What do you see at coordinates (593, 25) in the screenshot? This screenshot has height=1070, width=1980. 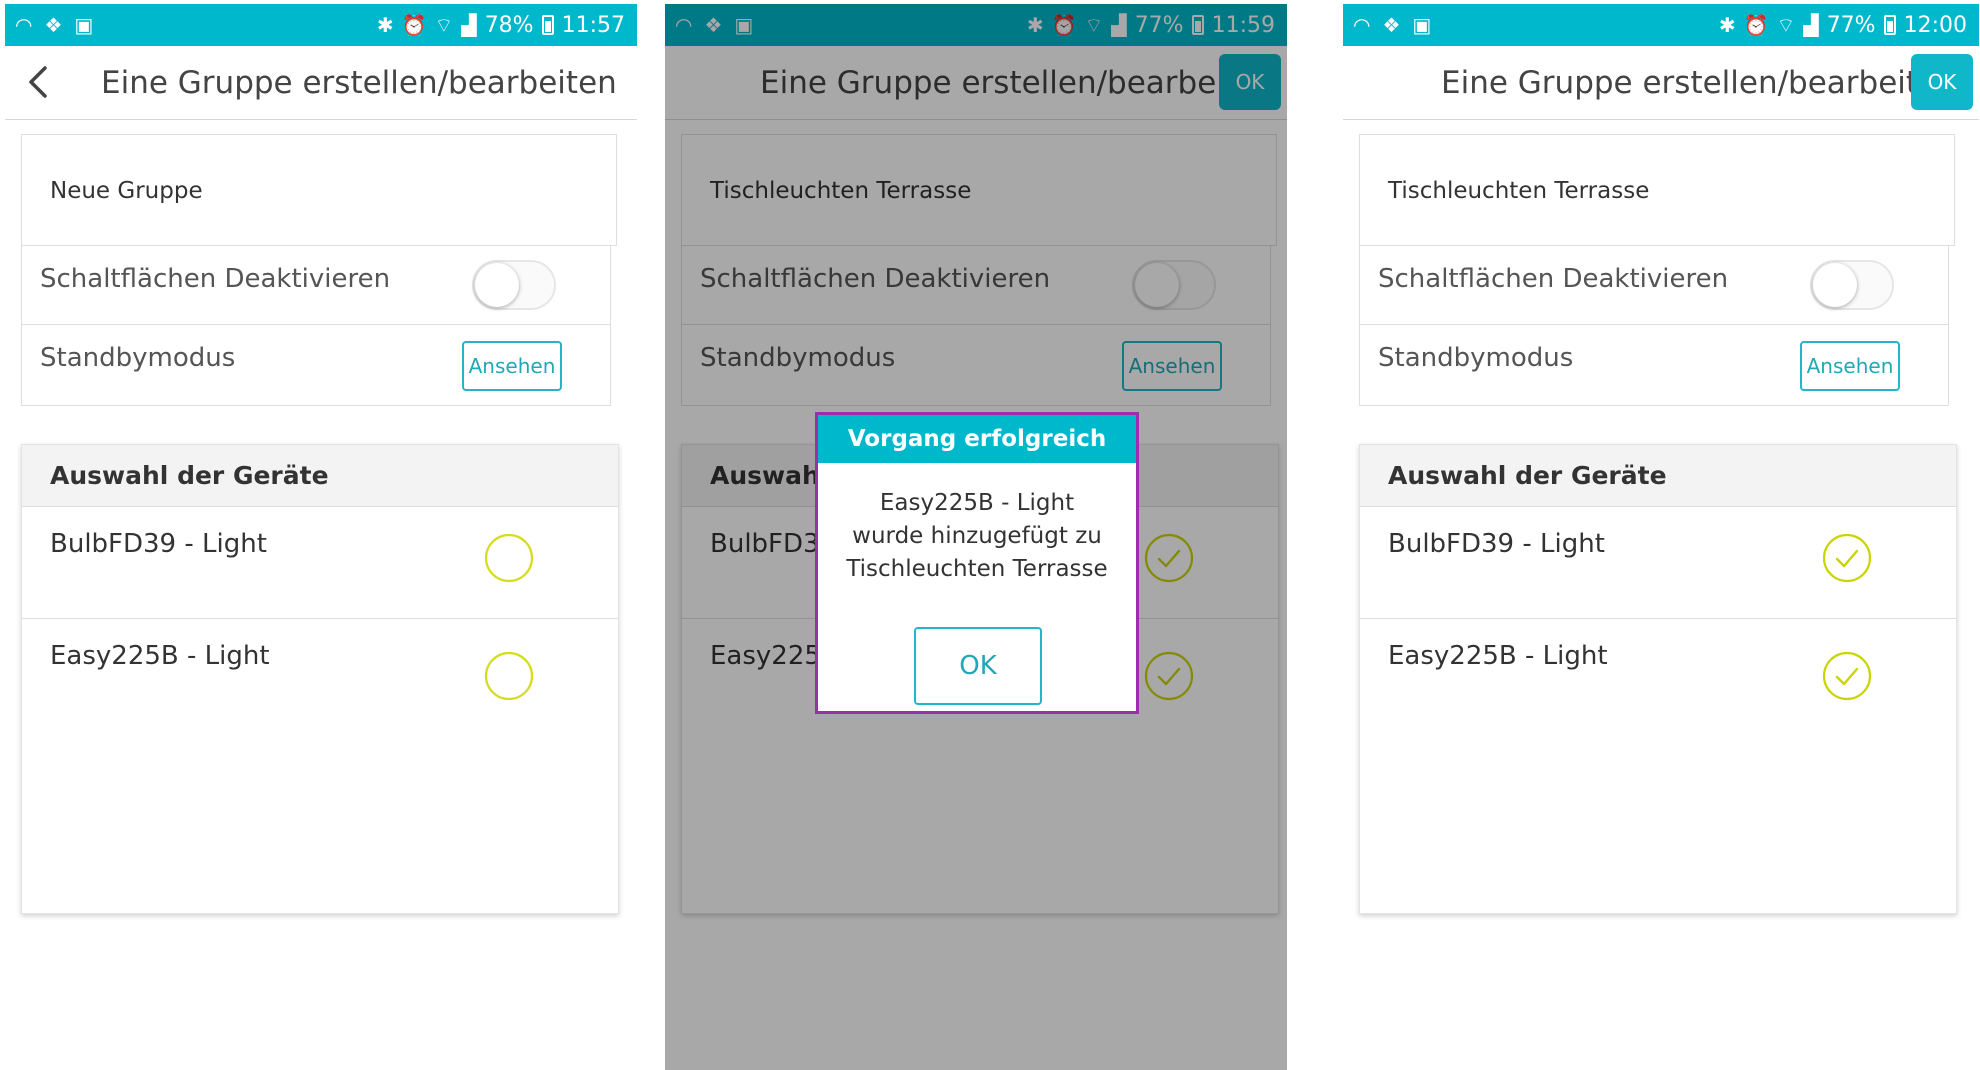 I see `clock-time: 11:57` at bounding box center [593, 25].